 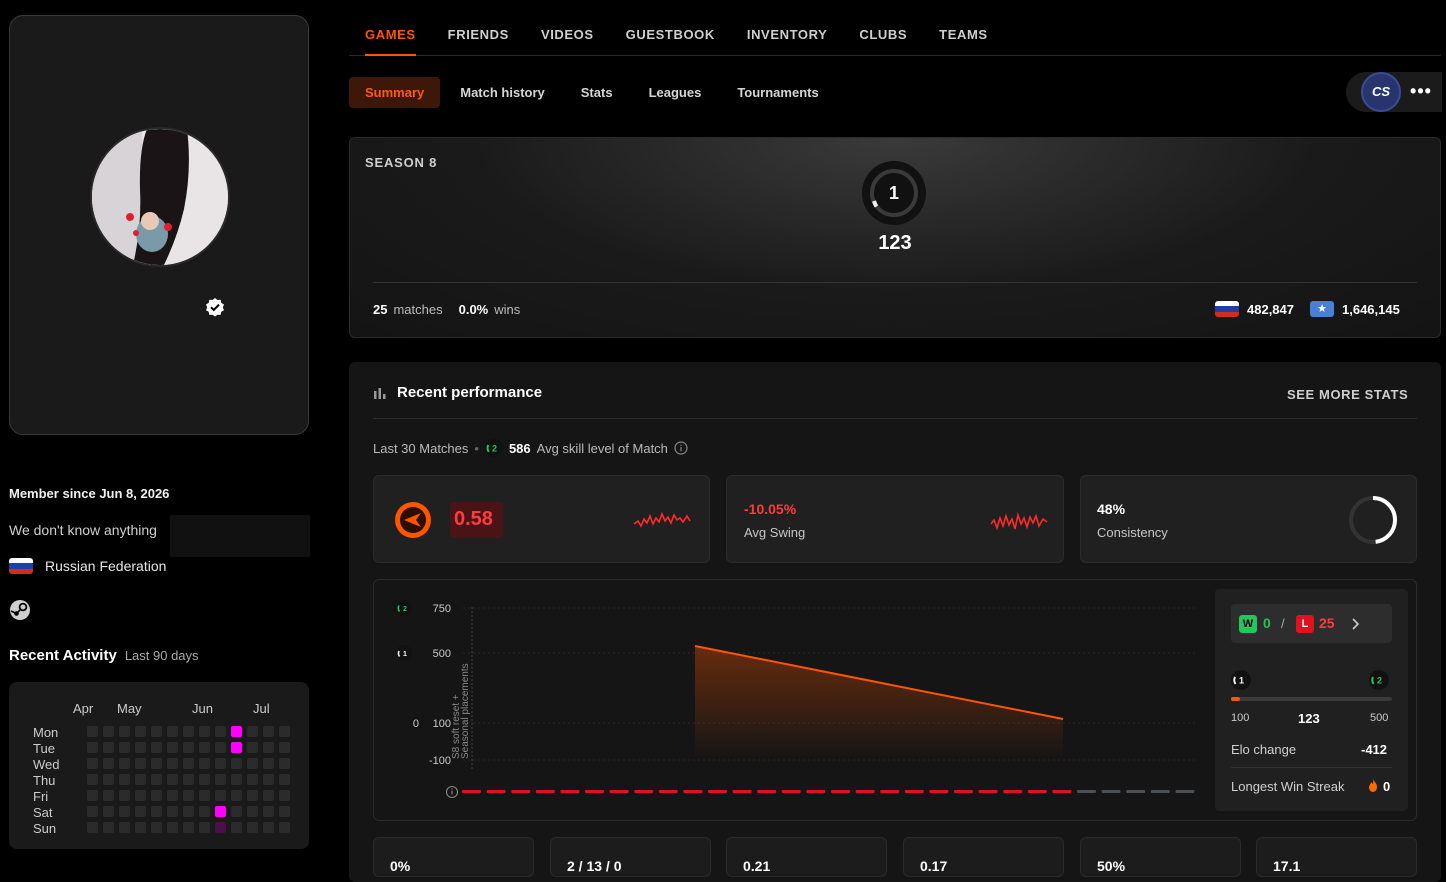 I want to click on subtab-leagues: Leagues, so click(x=675, y=92).